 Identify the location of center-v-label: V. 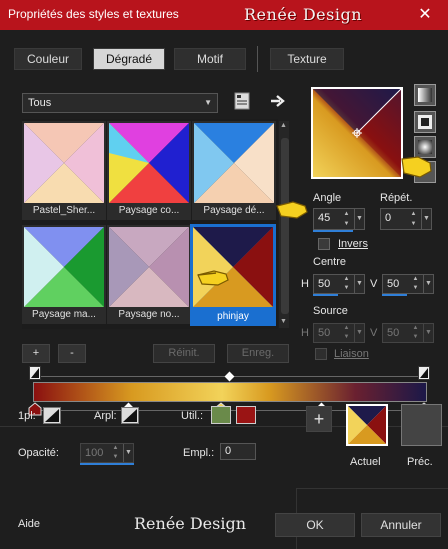
(374, 284).